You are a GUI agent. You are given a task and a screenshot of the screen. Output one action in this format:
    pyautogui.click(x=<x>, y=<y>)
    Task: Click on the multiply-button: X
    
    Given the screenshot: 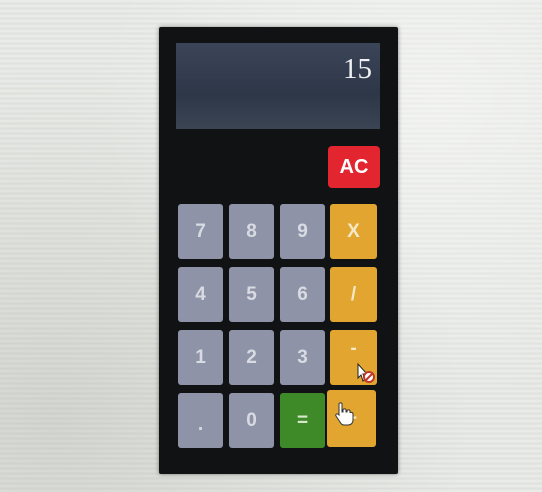 What is the action you would take?
    pyautogui.click(x=353, y=231)
    